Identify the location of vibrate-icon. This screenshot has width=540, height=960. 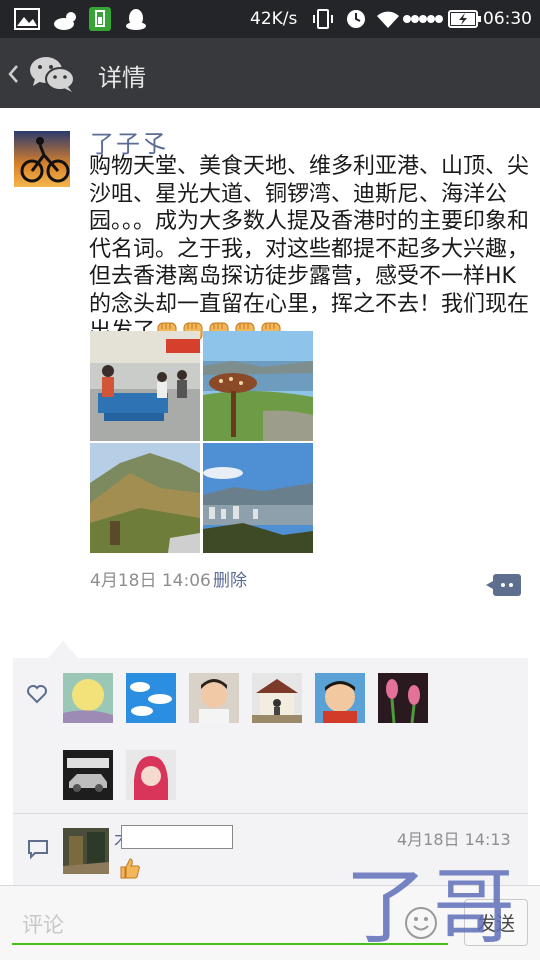
(323, 19).